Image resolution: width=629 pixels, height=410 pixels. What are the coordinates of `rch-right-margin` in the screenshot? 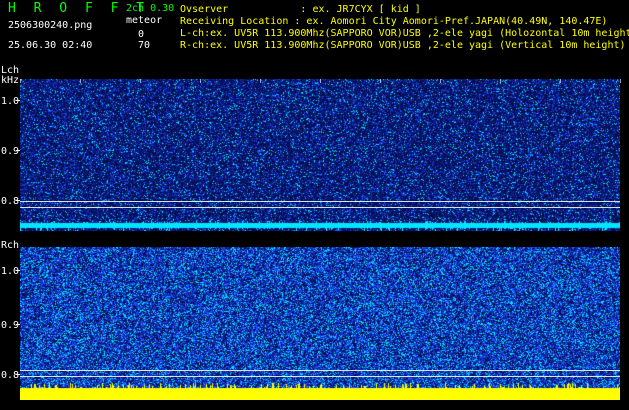 It's located at (624, 323).